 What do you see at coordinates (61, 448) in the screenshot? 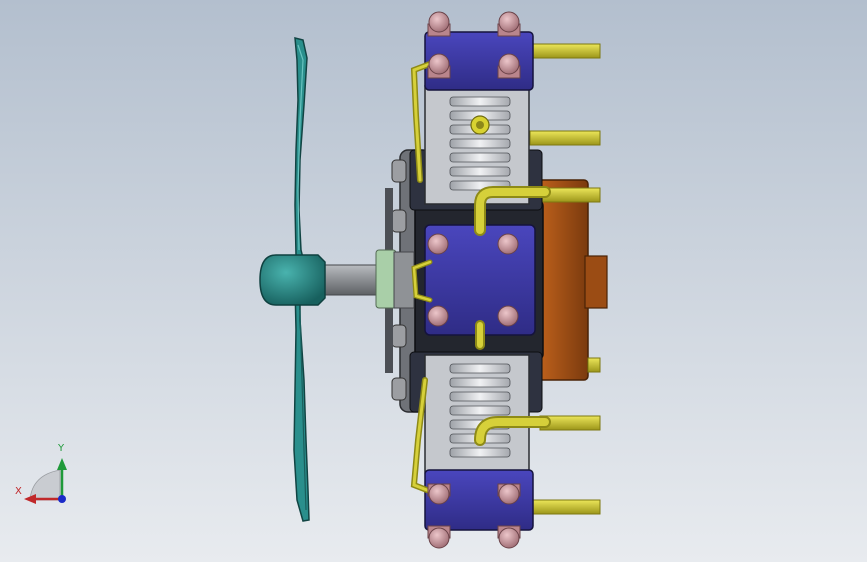
I see `triad-y-label: Y` at bounding box center [61, 448].